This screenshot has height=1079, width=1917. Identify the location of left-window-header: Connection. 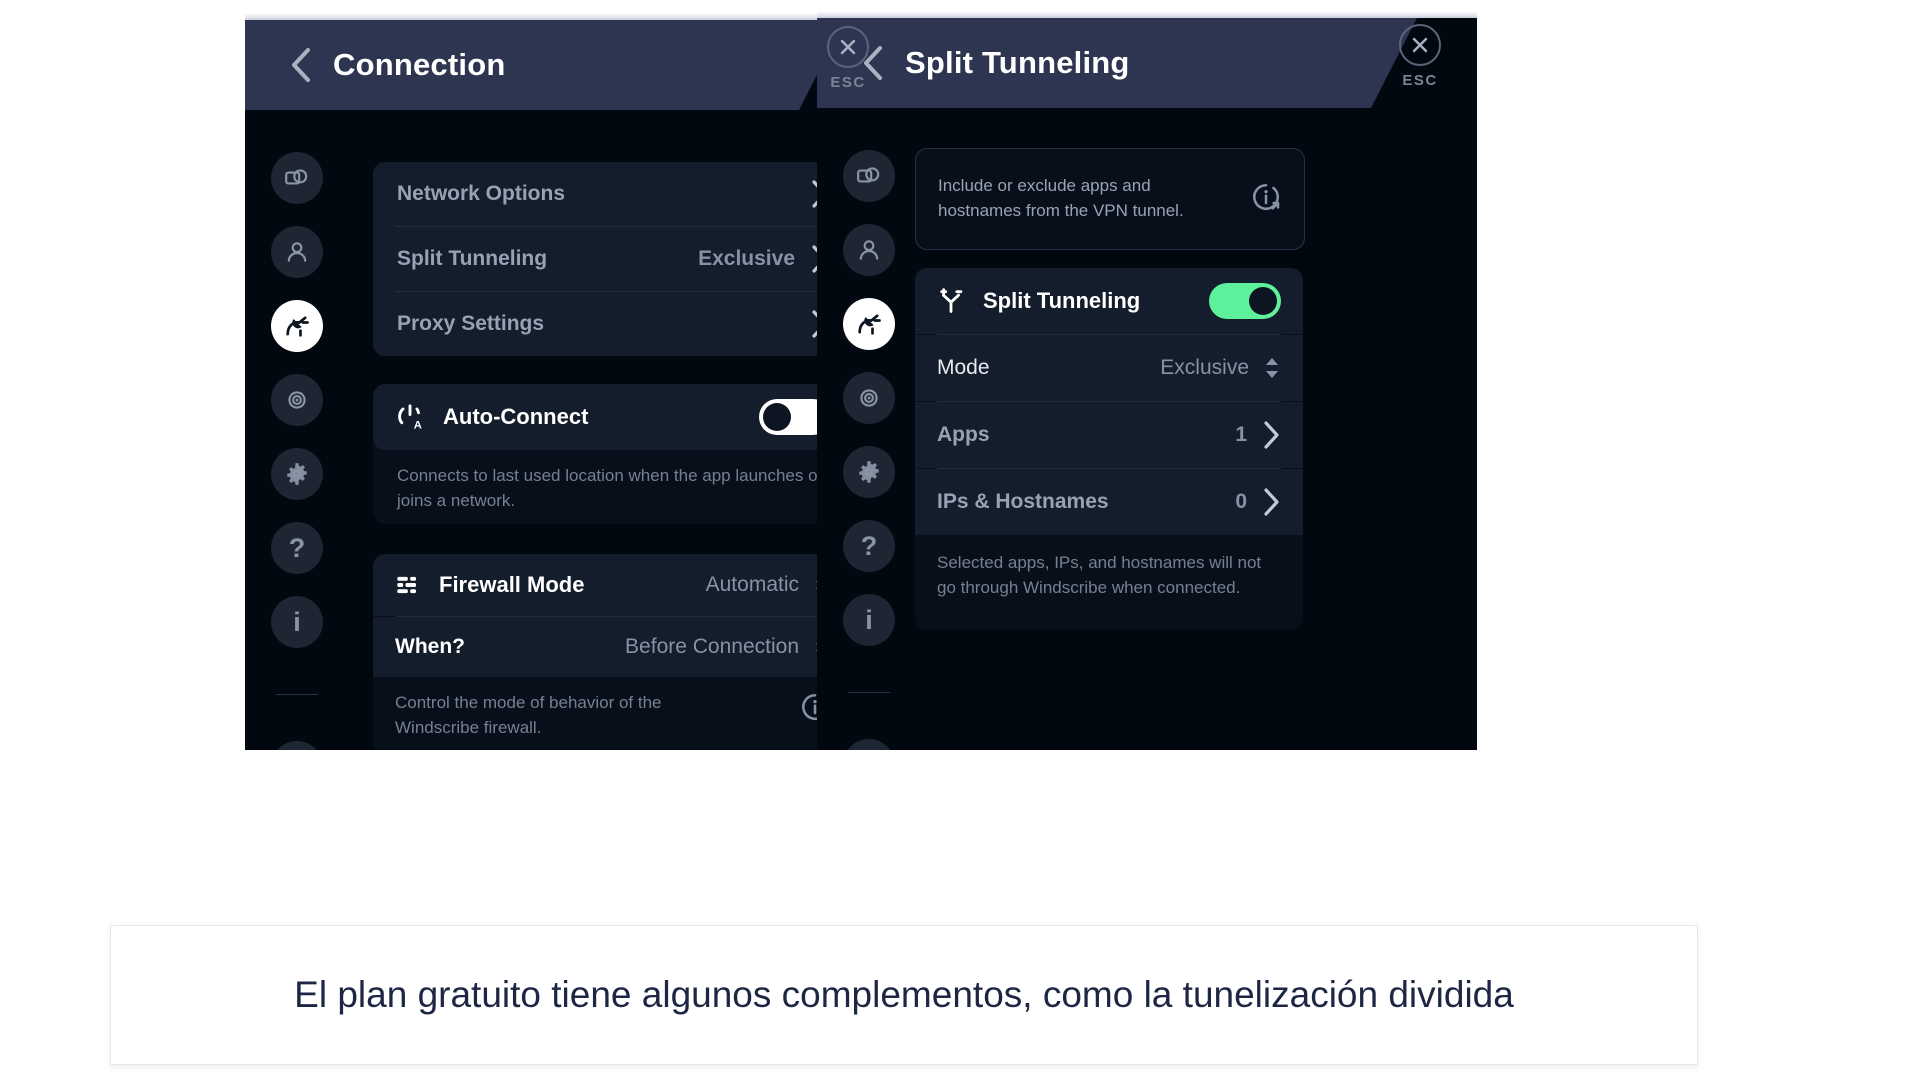
(545, 65).